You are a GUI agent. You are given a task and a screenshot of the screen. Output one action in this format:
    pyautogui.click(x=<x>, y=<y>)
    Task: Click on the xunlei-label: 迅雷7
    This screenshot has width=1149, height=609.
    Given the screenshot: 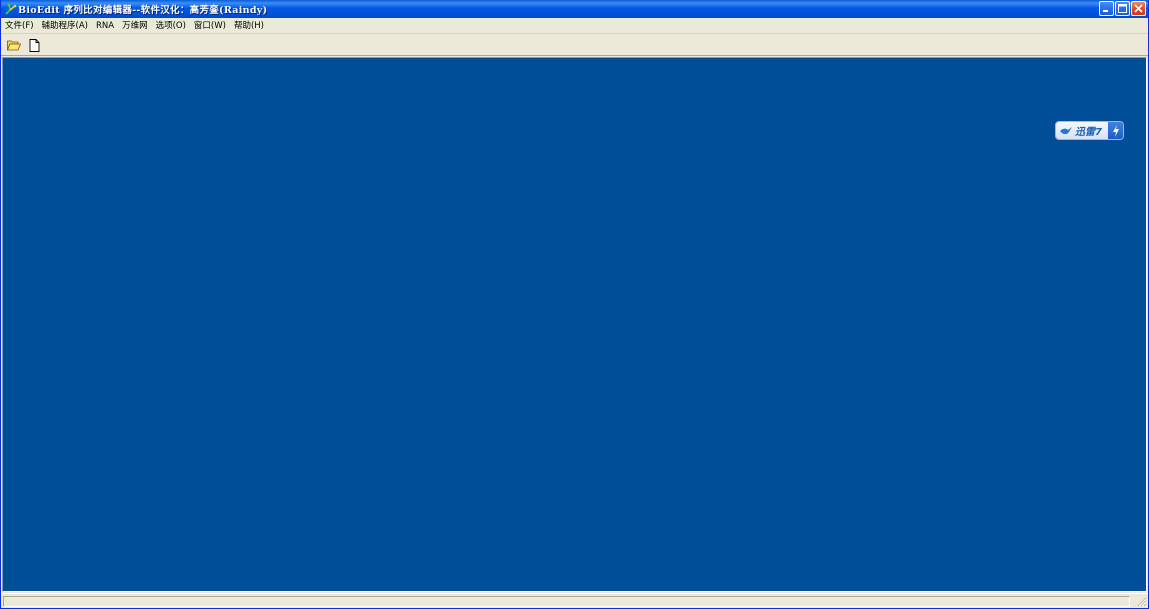 What is the action you would take?
    pyautogui.click(x=1088, y=132)
    